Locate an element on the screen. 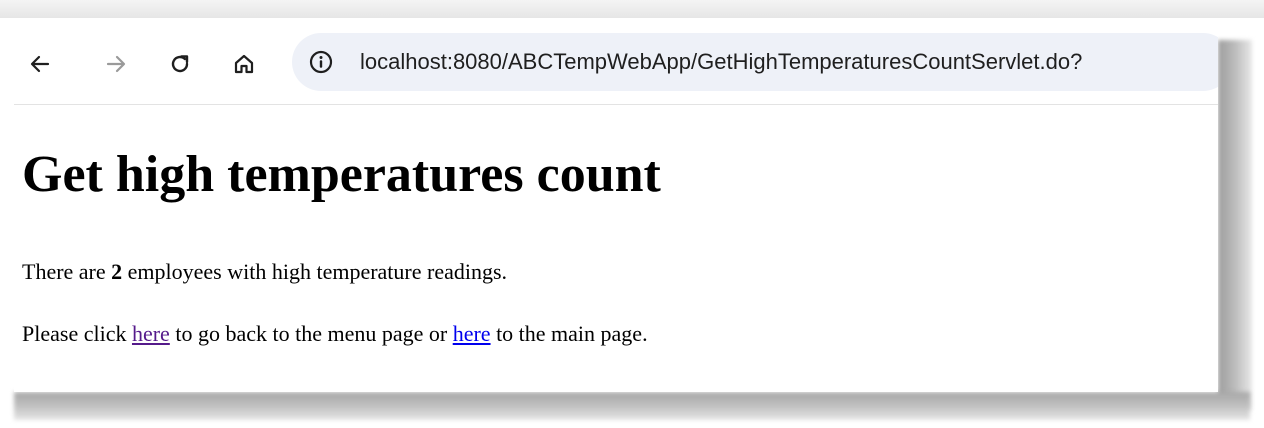  home-button is located at coordinates (244, 64).